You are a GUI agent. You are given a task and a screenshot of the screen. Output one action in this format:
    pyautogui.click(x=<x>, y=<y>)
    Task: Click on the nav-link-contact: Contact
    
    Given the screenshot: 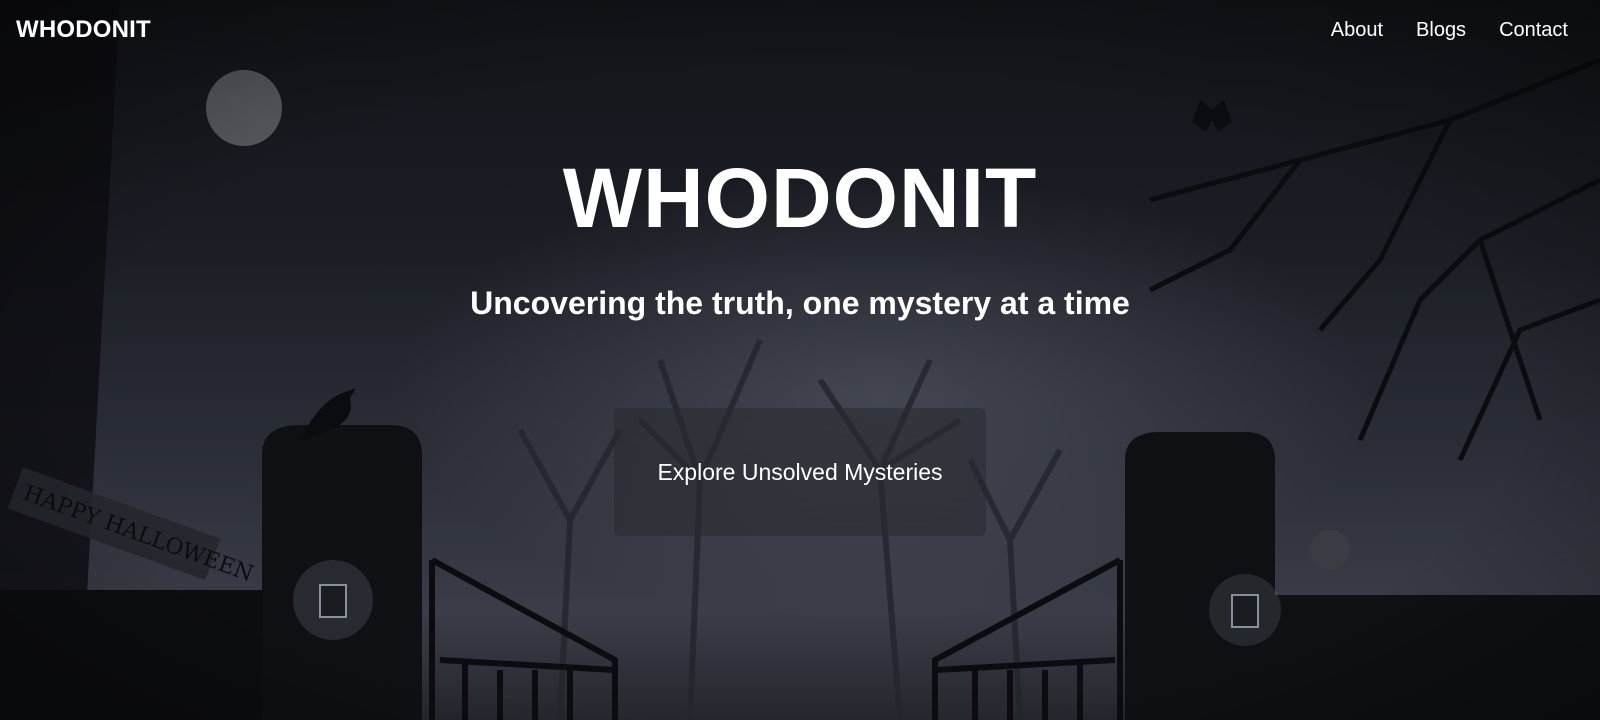 What is the action you would take?
    pyautogui.click(x=1533, y=30)
    